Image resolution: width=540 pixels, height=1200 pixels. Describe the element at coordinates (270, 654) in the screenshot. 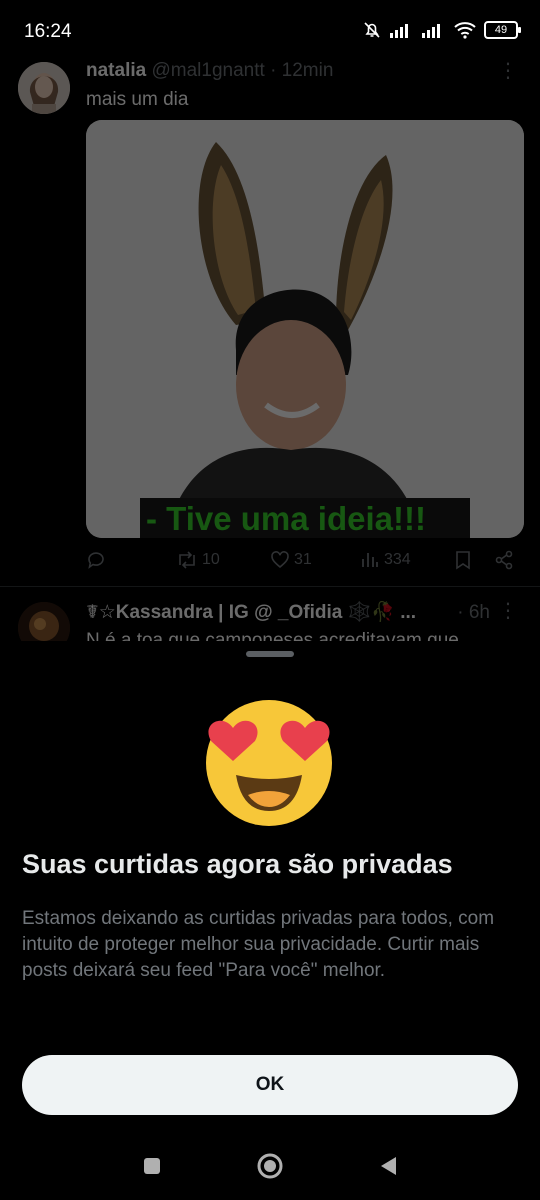

I see `sheet-grabber` at that location.